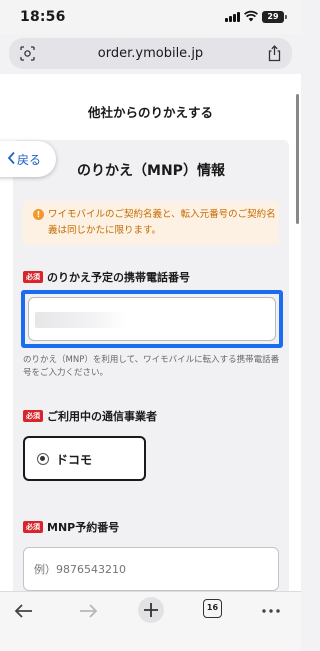 The image size is (320, 651). What do you see at coordinates (151, 569) in the screenshot?
I see `mnp-number-input` at bounding box center [151, 569].